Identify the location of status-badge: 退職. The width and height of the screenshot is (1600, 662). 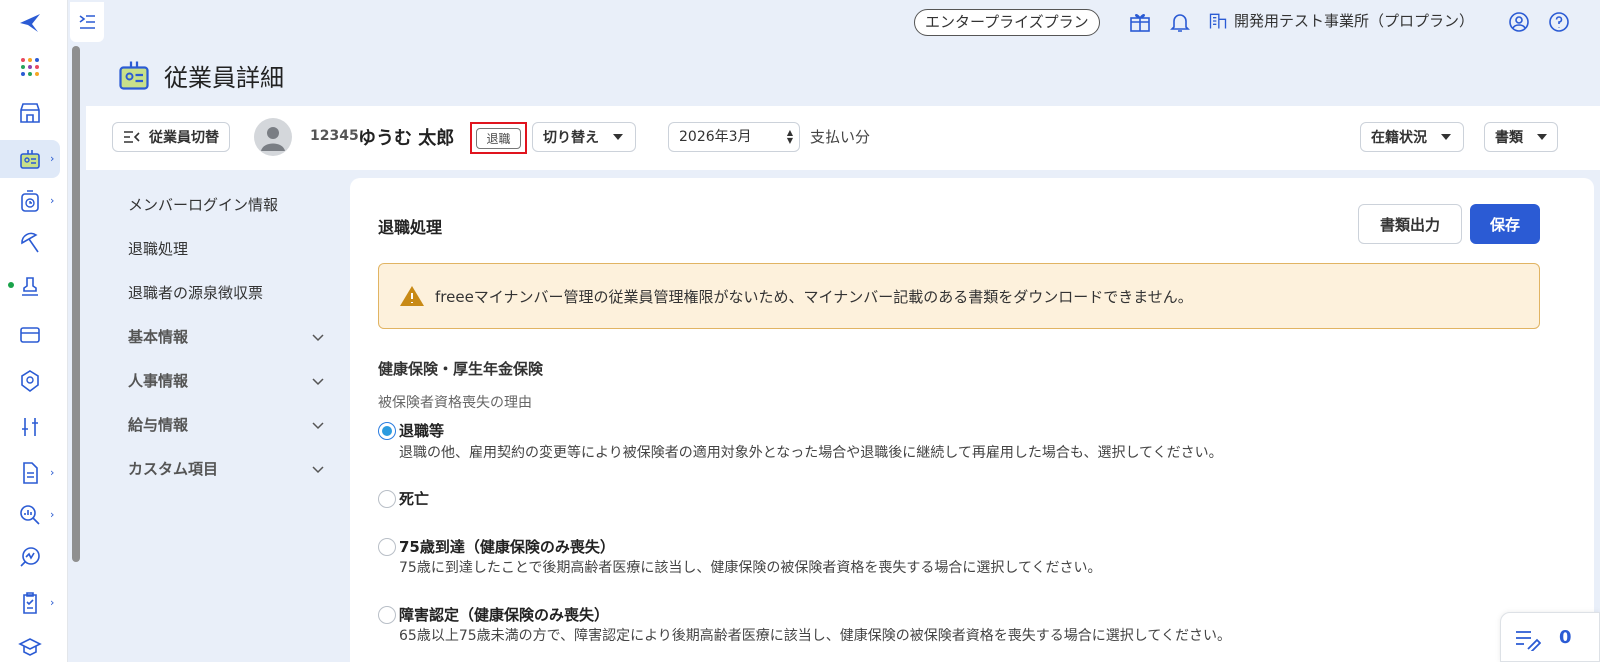
(498, 138).